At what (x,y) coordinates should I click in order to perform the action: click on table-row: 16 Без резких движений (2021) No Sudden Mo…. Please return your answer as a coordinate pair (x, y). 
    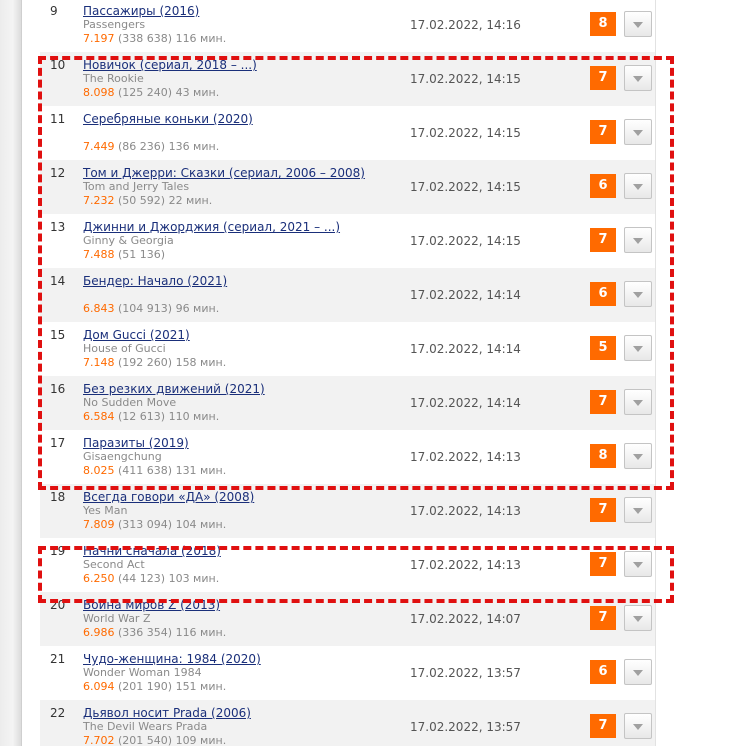
    Looking at the image, I should click on (347, 403).